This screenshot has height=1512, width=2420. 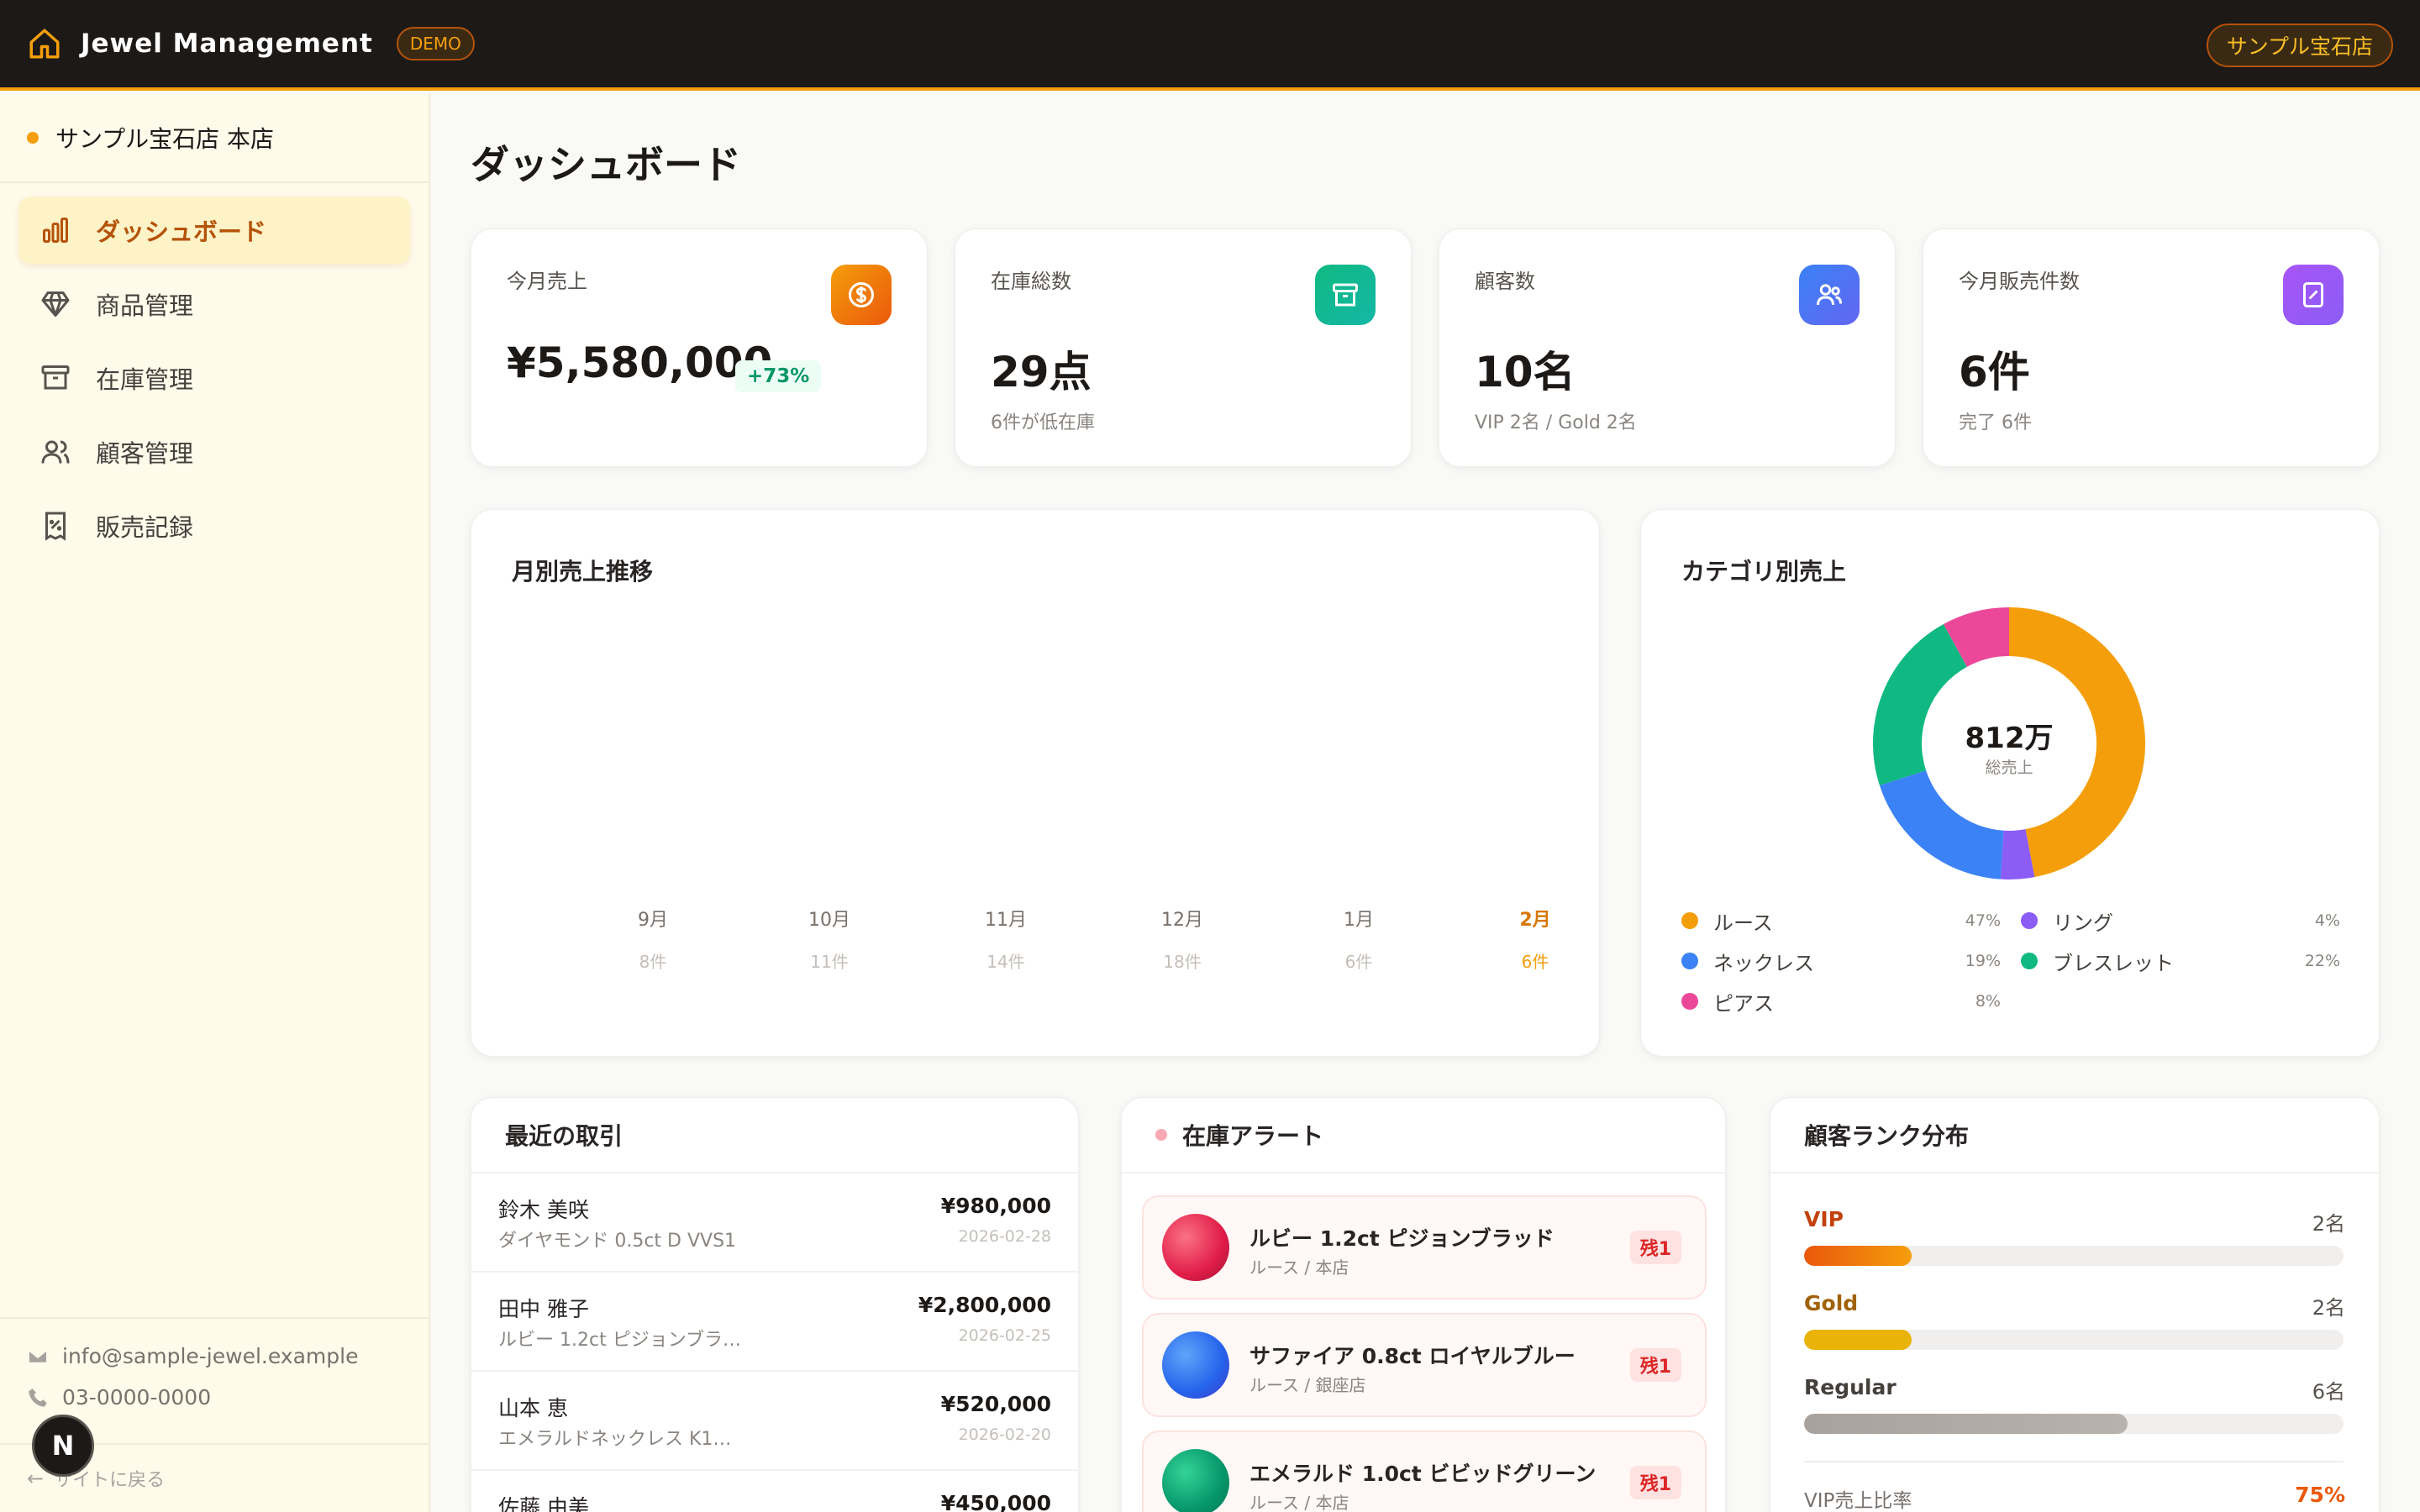 What do you see at coordinates (1764, 571) in the screenshot?
I see `section-title: カテゴリ別売上` at bounding box center [1764, 571].